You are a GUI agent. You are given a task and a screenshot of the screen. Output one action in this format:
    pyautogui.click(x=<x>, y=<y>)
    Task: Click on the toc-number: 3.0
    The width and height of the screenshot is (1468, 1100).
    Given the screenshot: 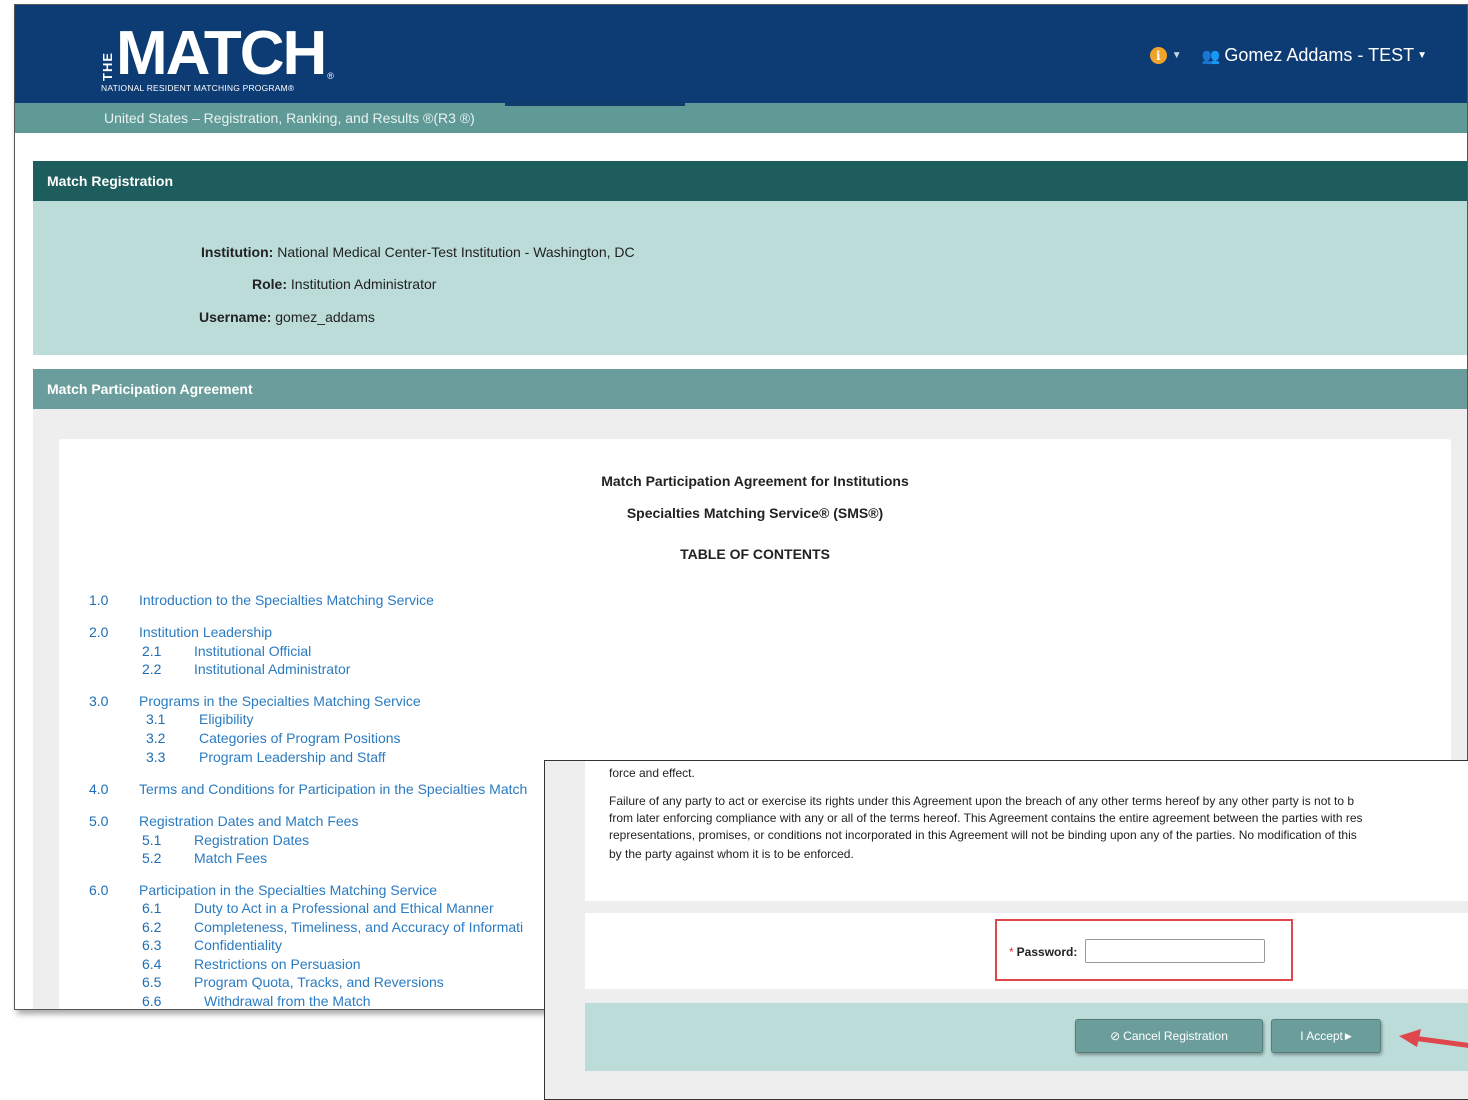 What is the action you would take?
    pyautogui.click(x=99, y=701)
    